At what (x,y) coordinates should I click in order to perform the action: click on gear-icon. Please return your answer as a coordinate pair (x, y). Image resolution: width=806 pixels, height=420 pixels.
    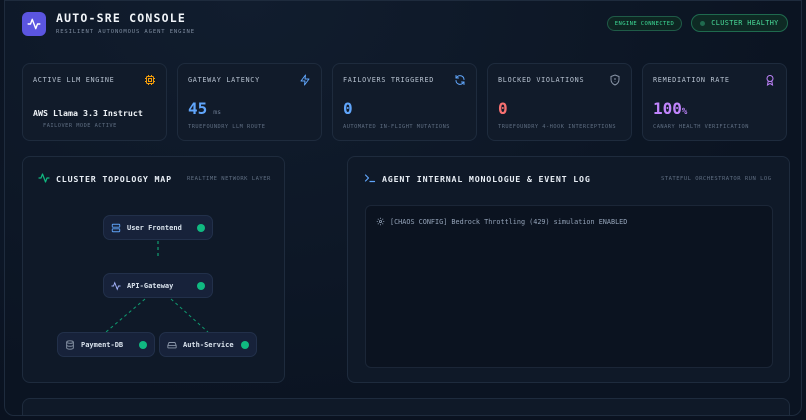
    Looking at the image, I should click on (380, 221).